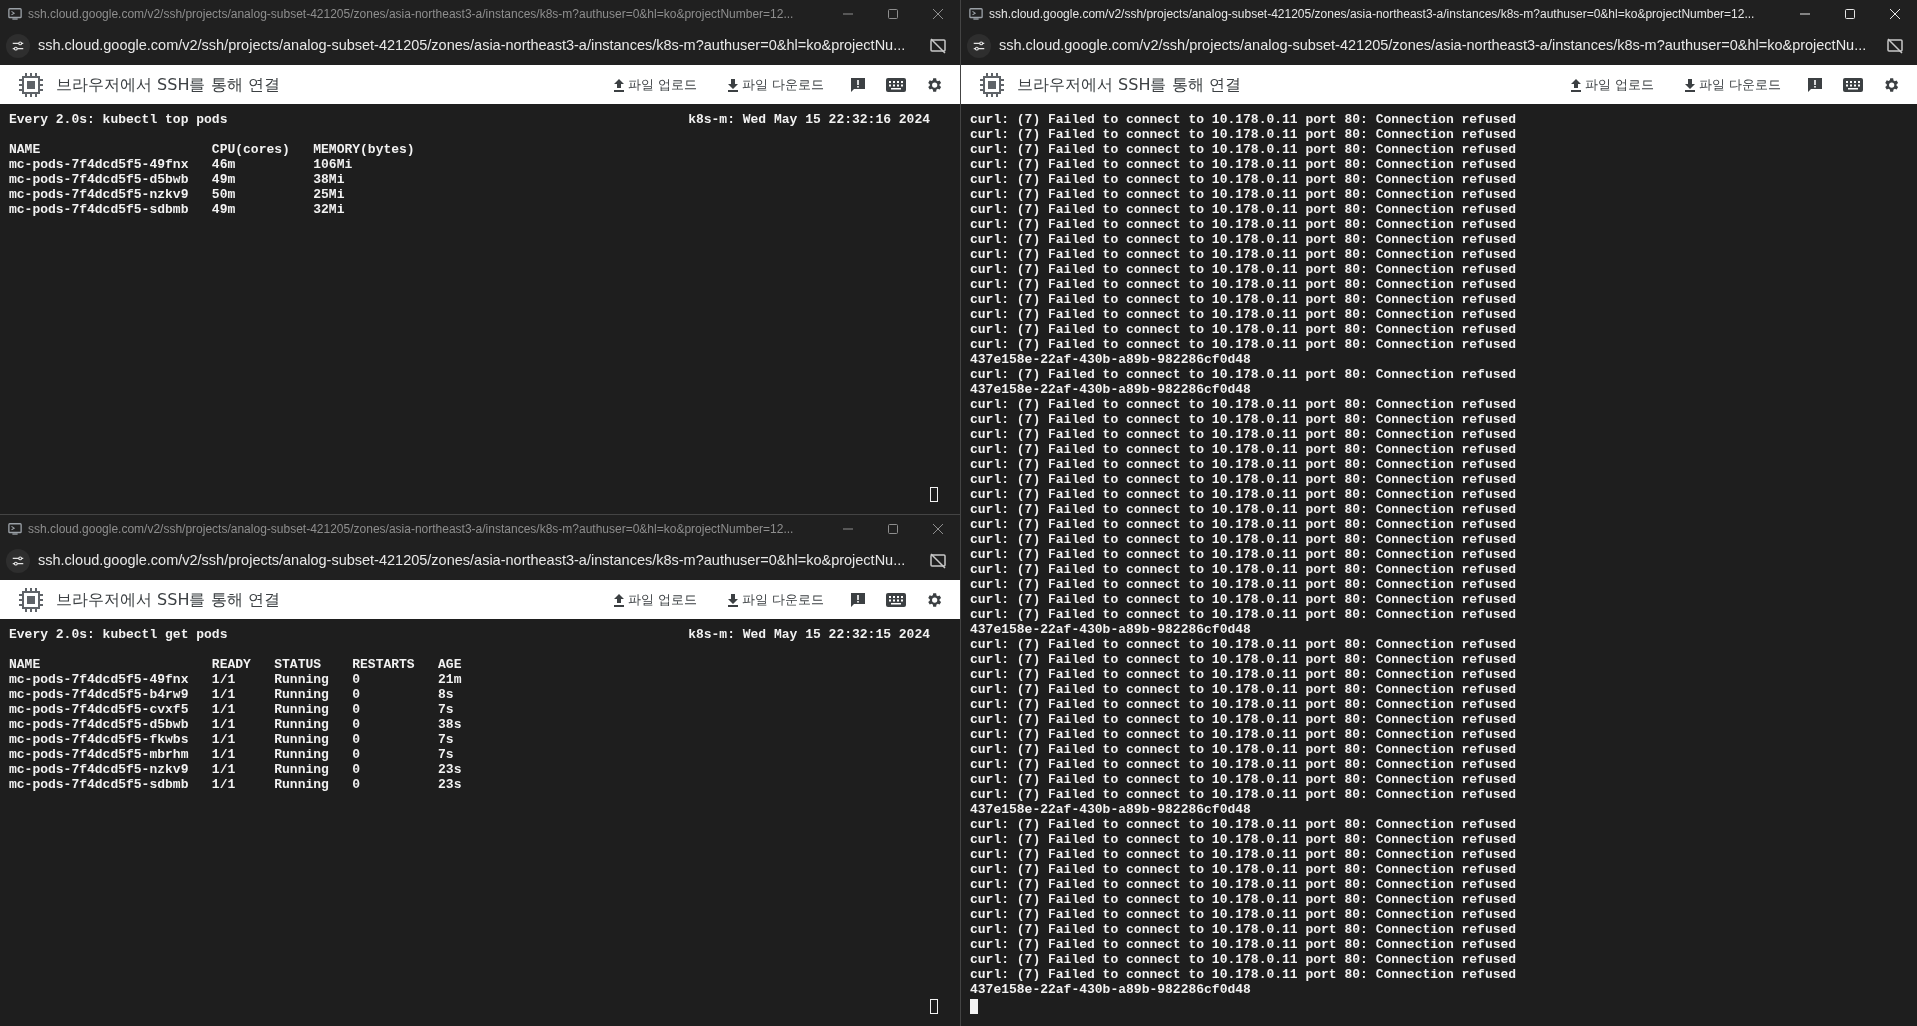 Image resolution: width=1917 pixels, height=1026 pixels. I want to click on tune-icon, so click(18, 46).